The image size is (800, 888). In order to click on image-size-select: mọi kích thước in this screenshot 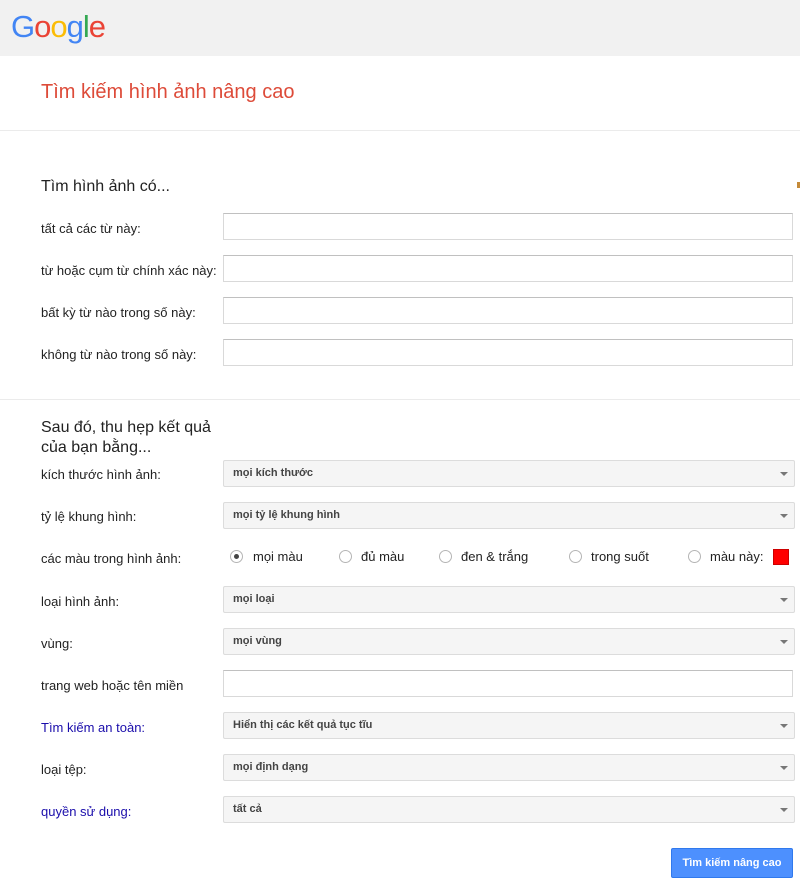, I will do `click(509, 473)`.